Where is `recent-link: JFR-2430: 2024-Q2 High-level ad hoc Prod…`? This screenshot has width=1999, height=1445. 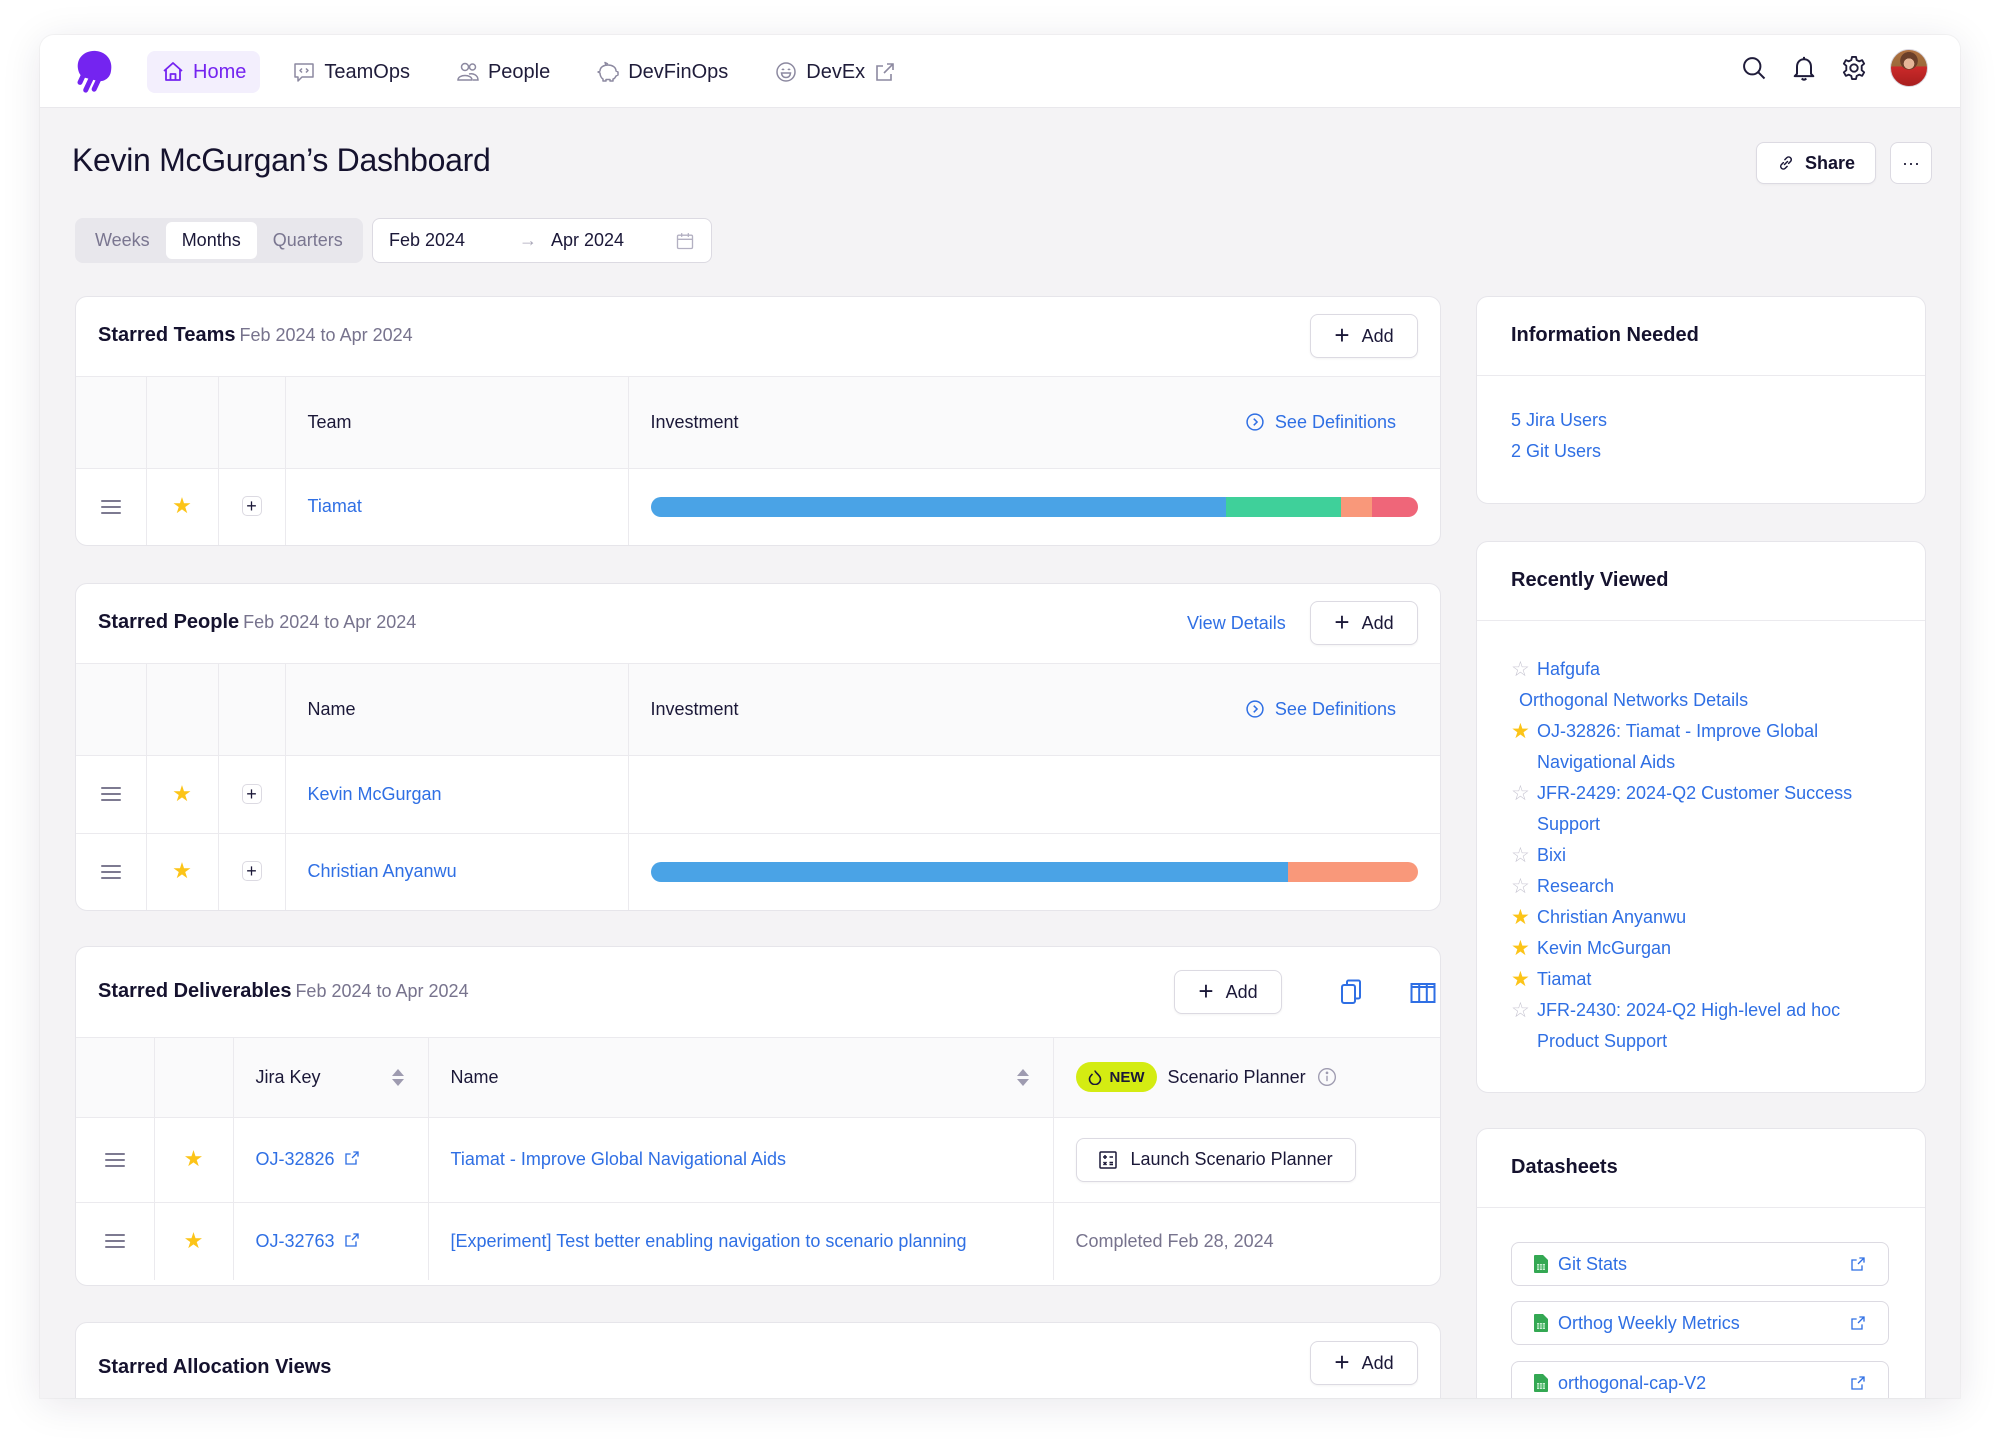
recent-link: JFR-2430: 2024-Q2 High-level ad hoc Prod… is located at coordinates (1719, 1026).